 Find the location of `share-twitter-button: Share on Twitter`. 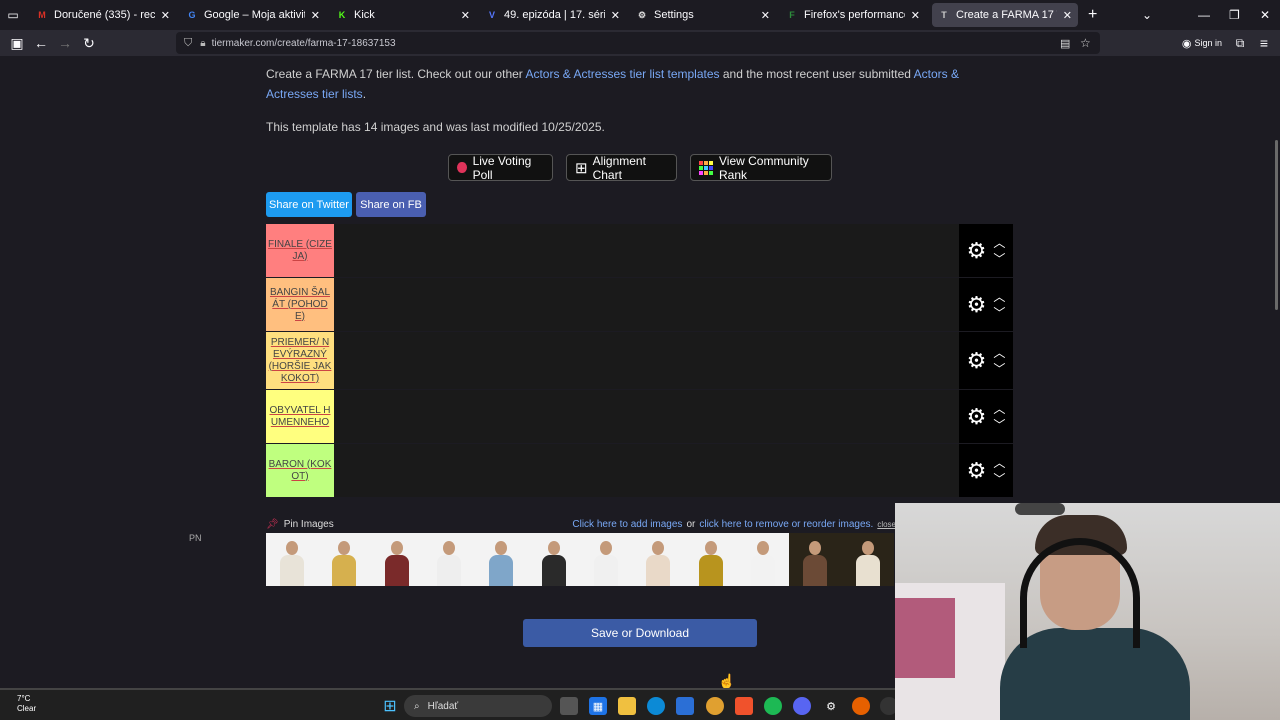

share-twitter-button: Share on Twitter is located at coordinates (309, 204).